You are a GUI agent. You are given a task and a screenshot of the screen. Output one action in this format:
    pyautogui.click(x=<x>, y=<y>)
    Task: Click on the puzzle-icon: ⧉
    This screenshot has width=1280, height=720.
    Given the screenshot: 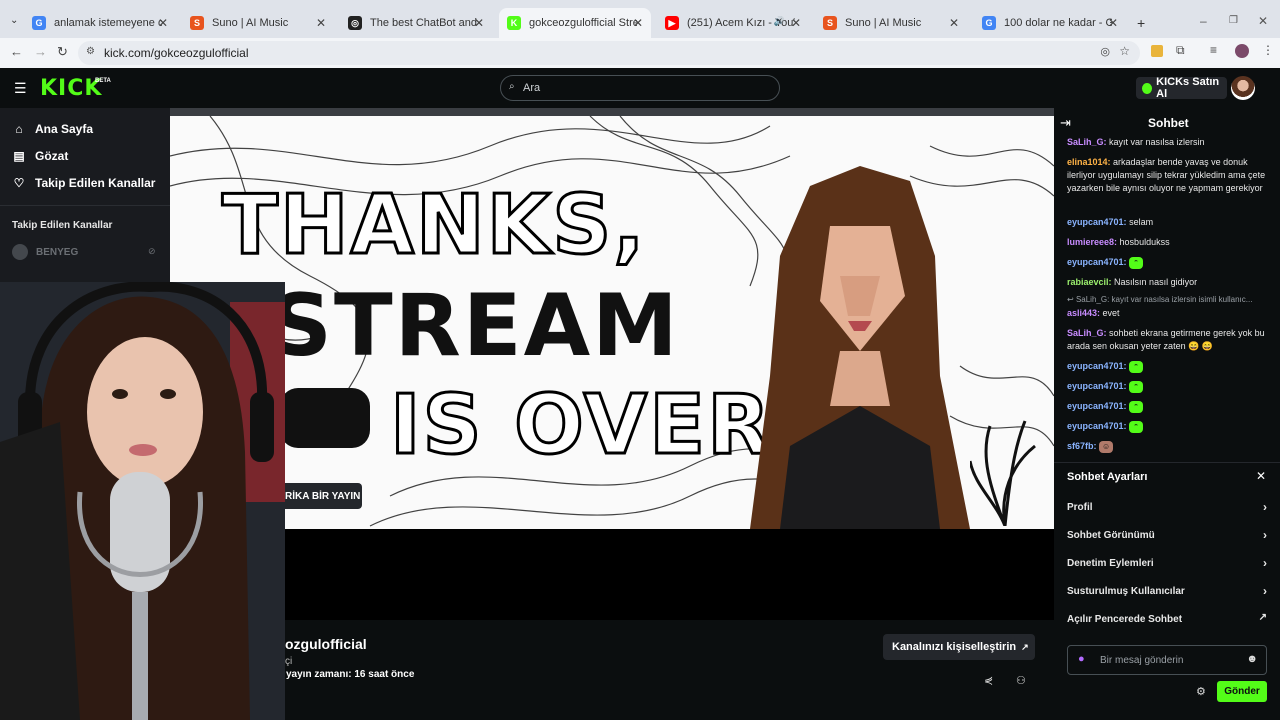 What is the action you would take?
    pyautogui.click(x=1180, y=50)
    